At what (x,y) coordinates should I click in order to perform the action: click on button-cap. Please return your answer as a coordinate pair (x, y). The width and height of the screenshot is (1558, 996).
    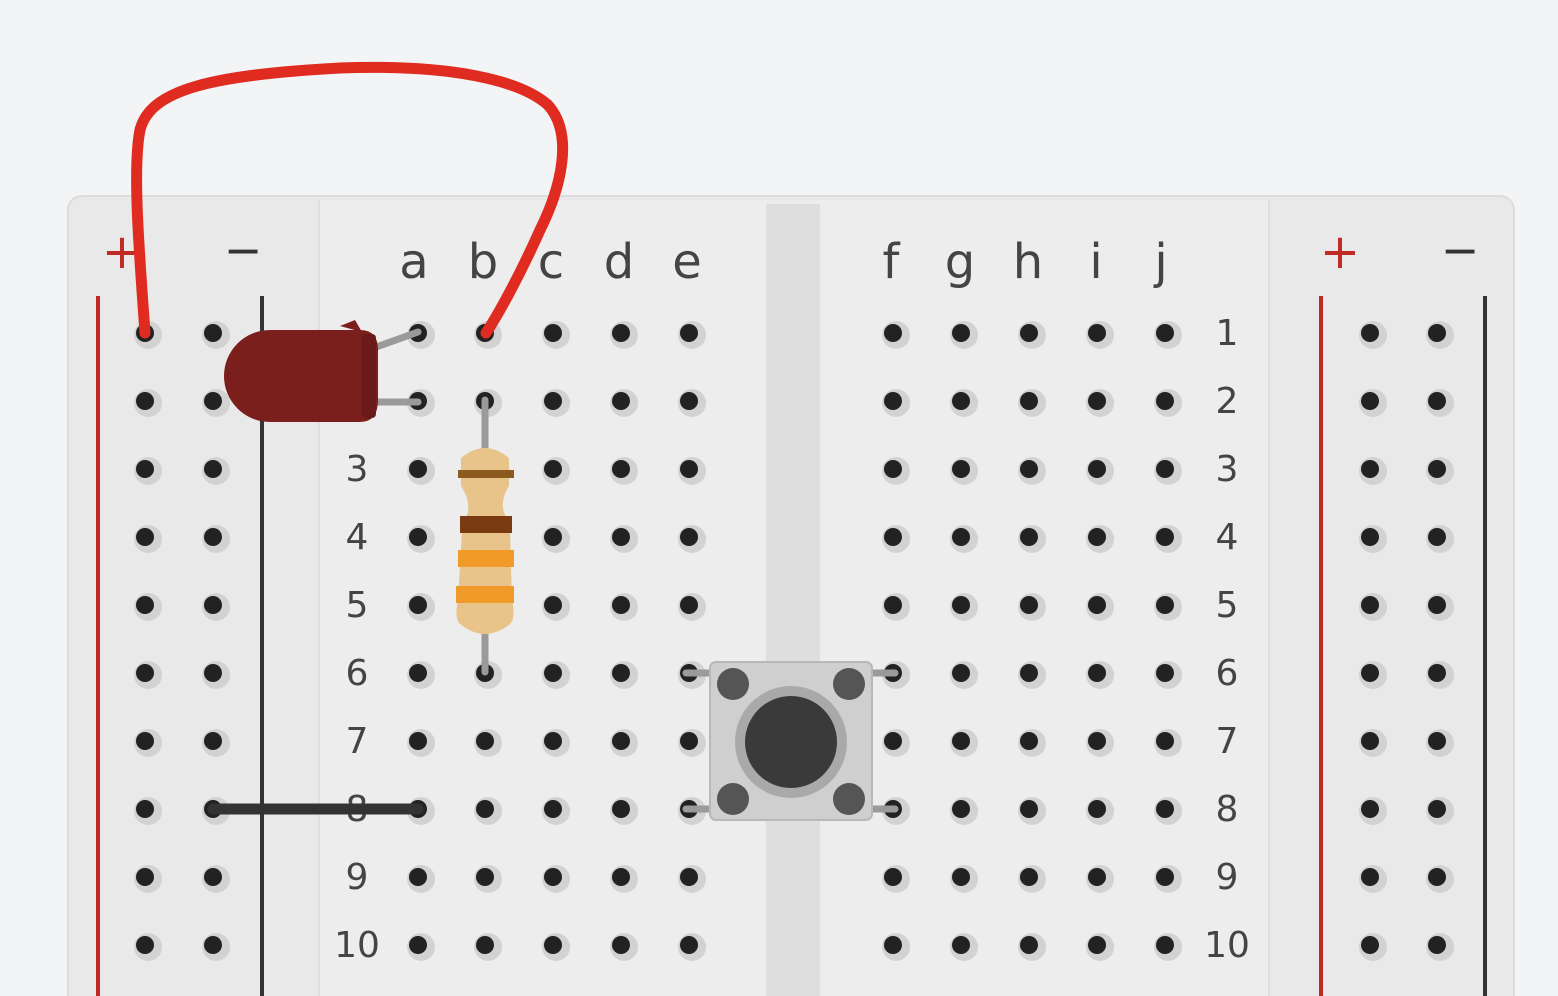
    Looking at the image, I should click on (791, 742).